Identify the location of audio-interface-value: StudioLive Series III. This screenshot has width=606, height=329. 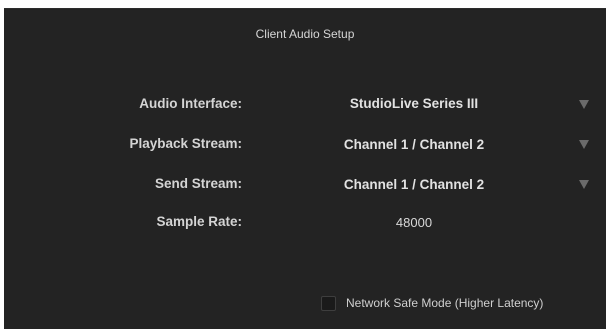
(414, 104).